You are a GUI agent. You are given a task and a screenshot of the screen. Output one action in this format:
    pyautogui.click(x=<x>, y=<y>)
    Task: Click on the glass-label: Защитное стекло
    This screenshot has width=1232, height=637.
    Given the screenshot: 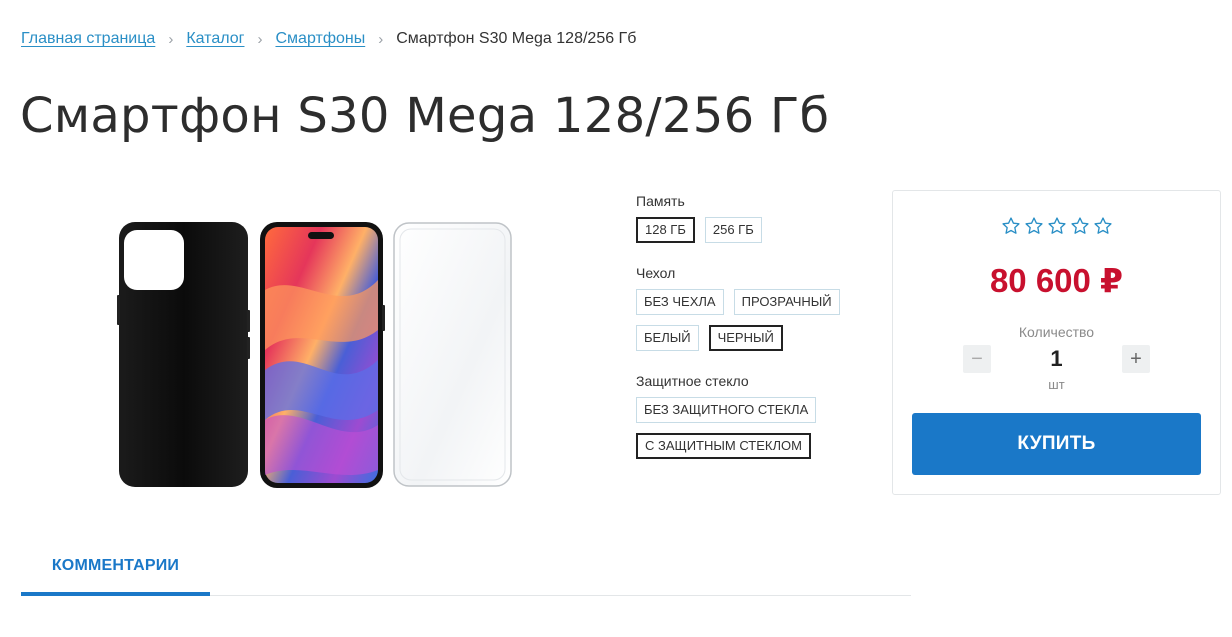 What is the action you would take?
    pyautogui.click(x=692, y=381)
    